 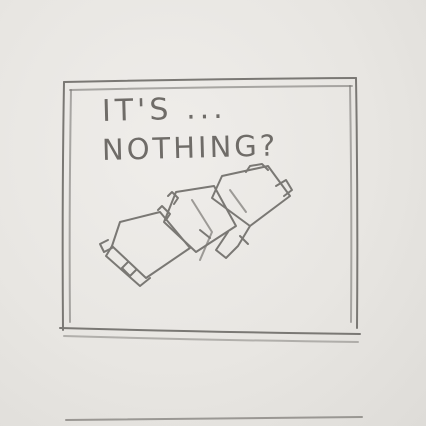 I want to click on broken-brick-pieces-icon, so click(x=196, y=225).